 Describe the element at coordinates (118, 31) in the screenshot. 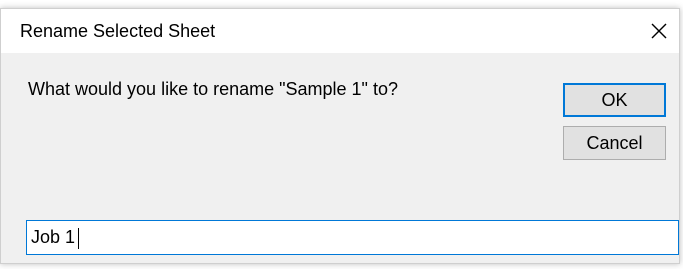

I see `dialog-title: Rename Selected Sheet` at that location.